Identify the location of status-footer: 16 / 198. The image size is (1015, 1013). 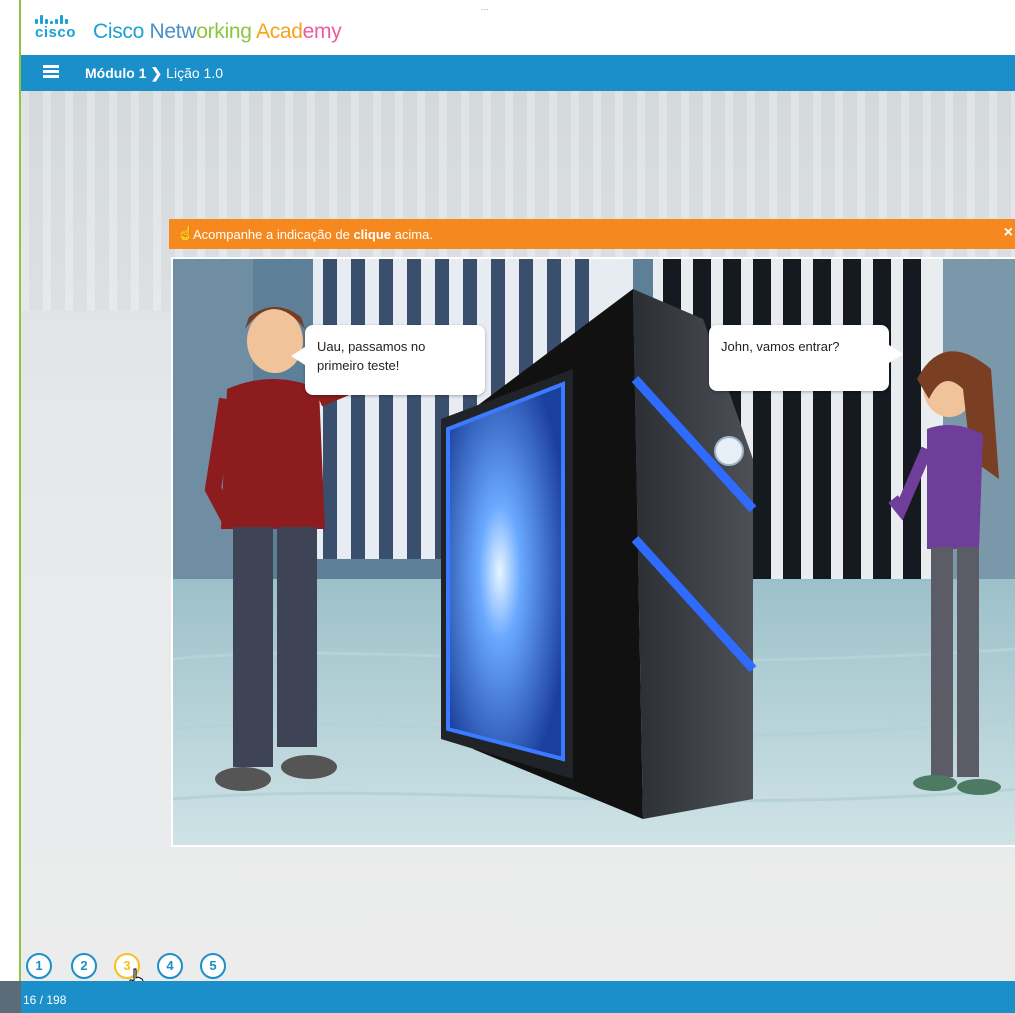
(518, 997).